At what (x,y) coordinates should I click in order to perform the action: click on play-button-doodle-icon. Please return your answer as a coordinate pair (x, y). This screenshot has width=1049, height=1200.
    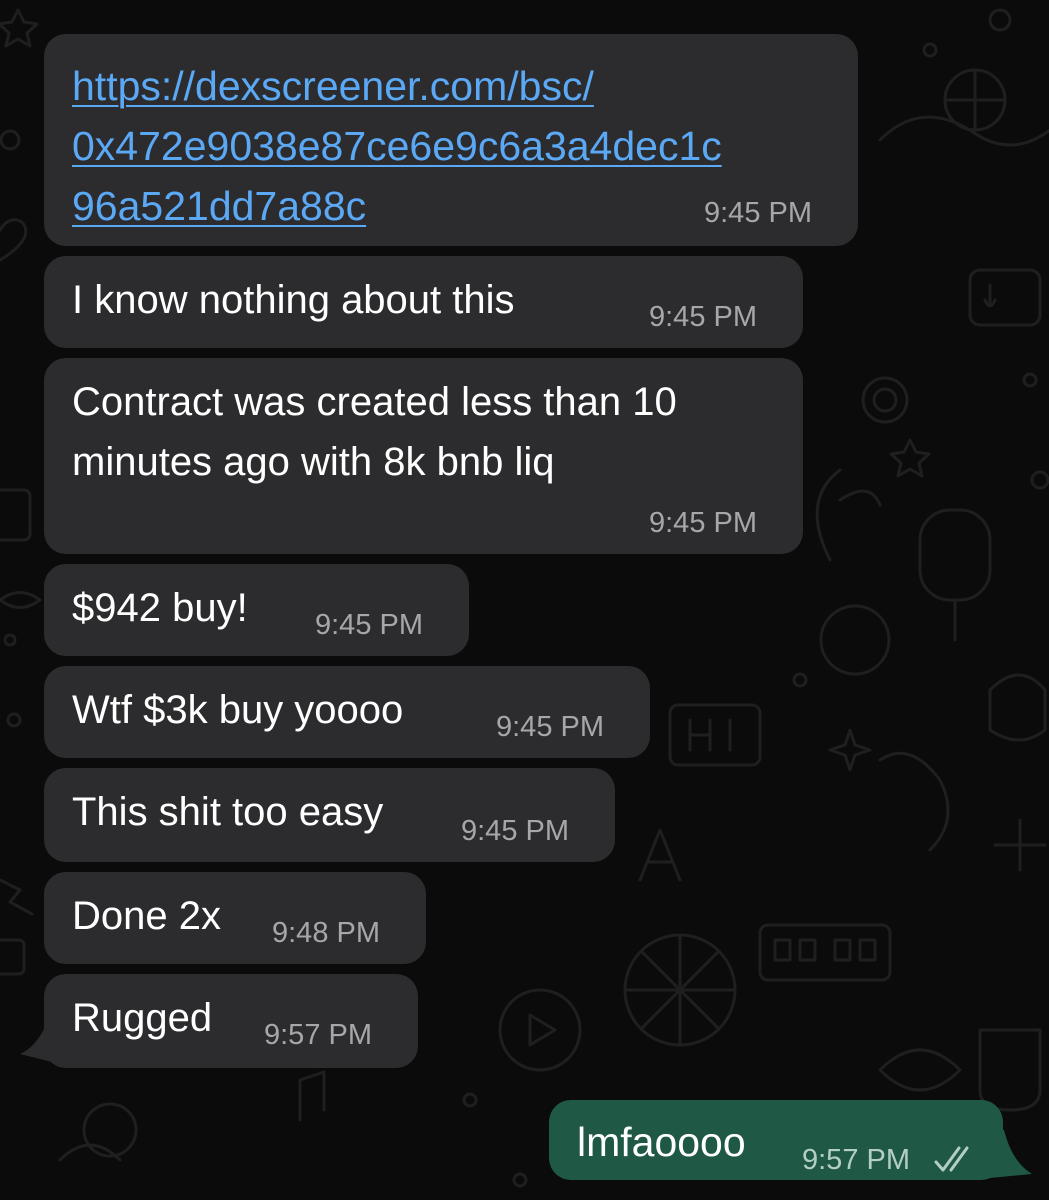
    Looking at the image, I should click on (540, 1030).